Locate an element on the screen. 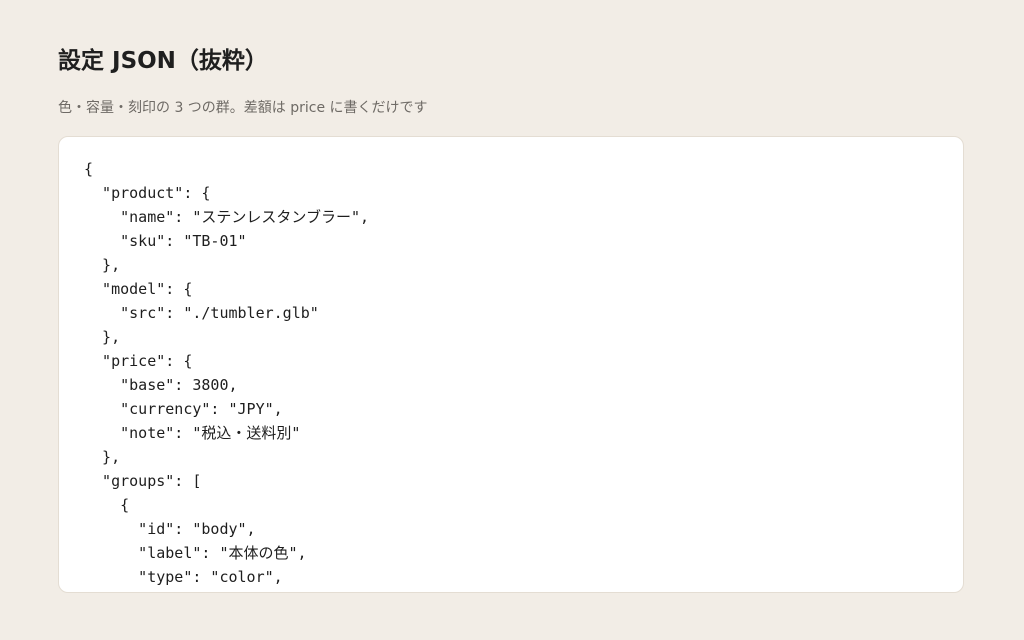  page-subtitle: 色・容量・刻印の 3 つの群。差額は price に書くだけです is located at coordinates (243, 108).